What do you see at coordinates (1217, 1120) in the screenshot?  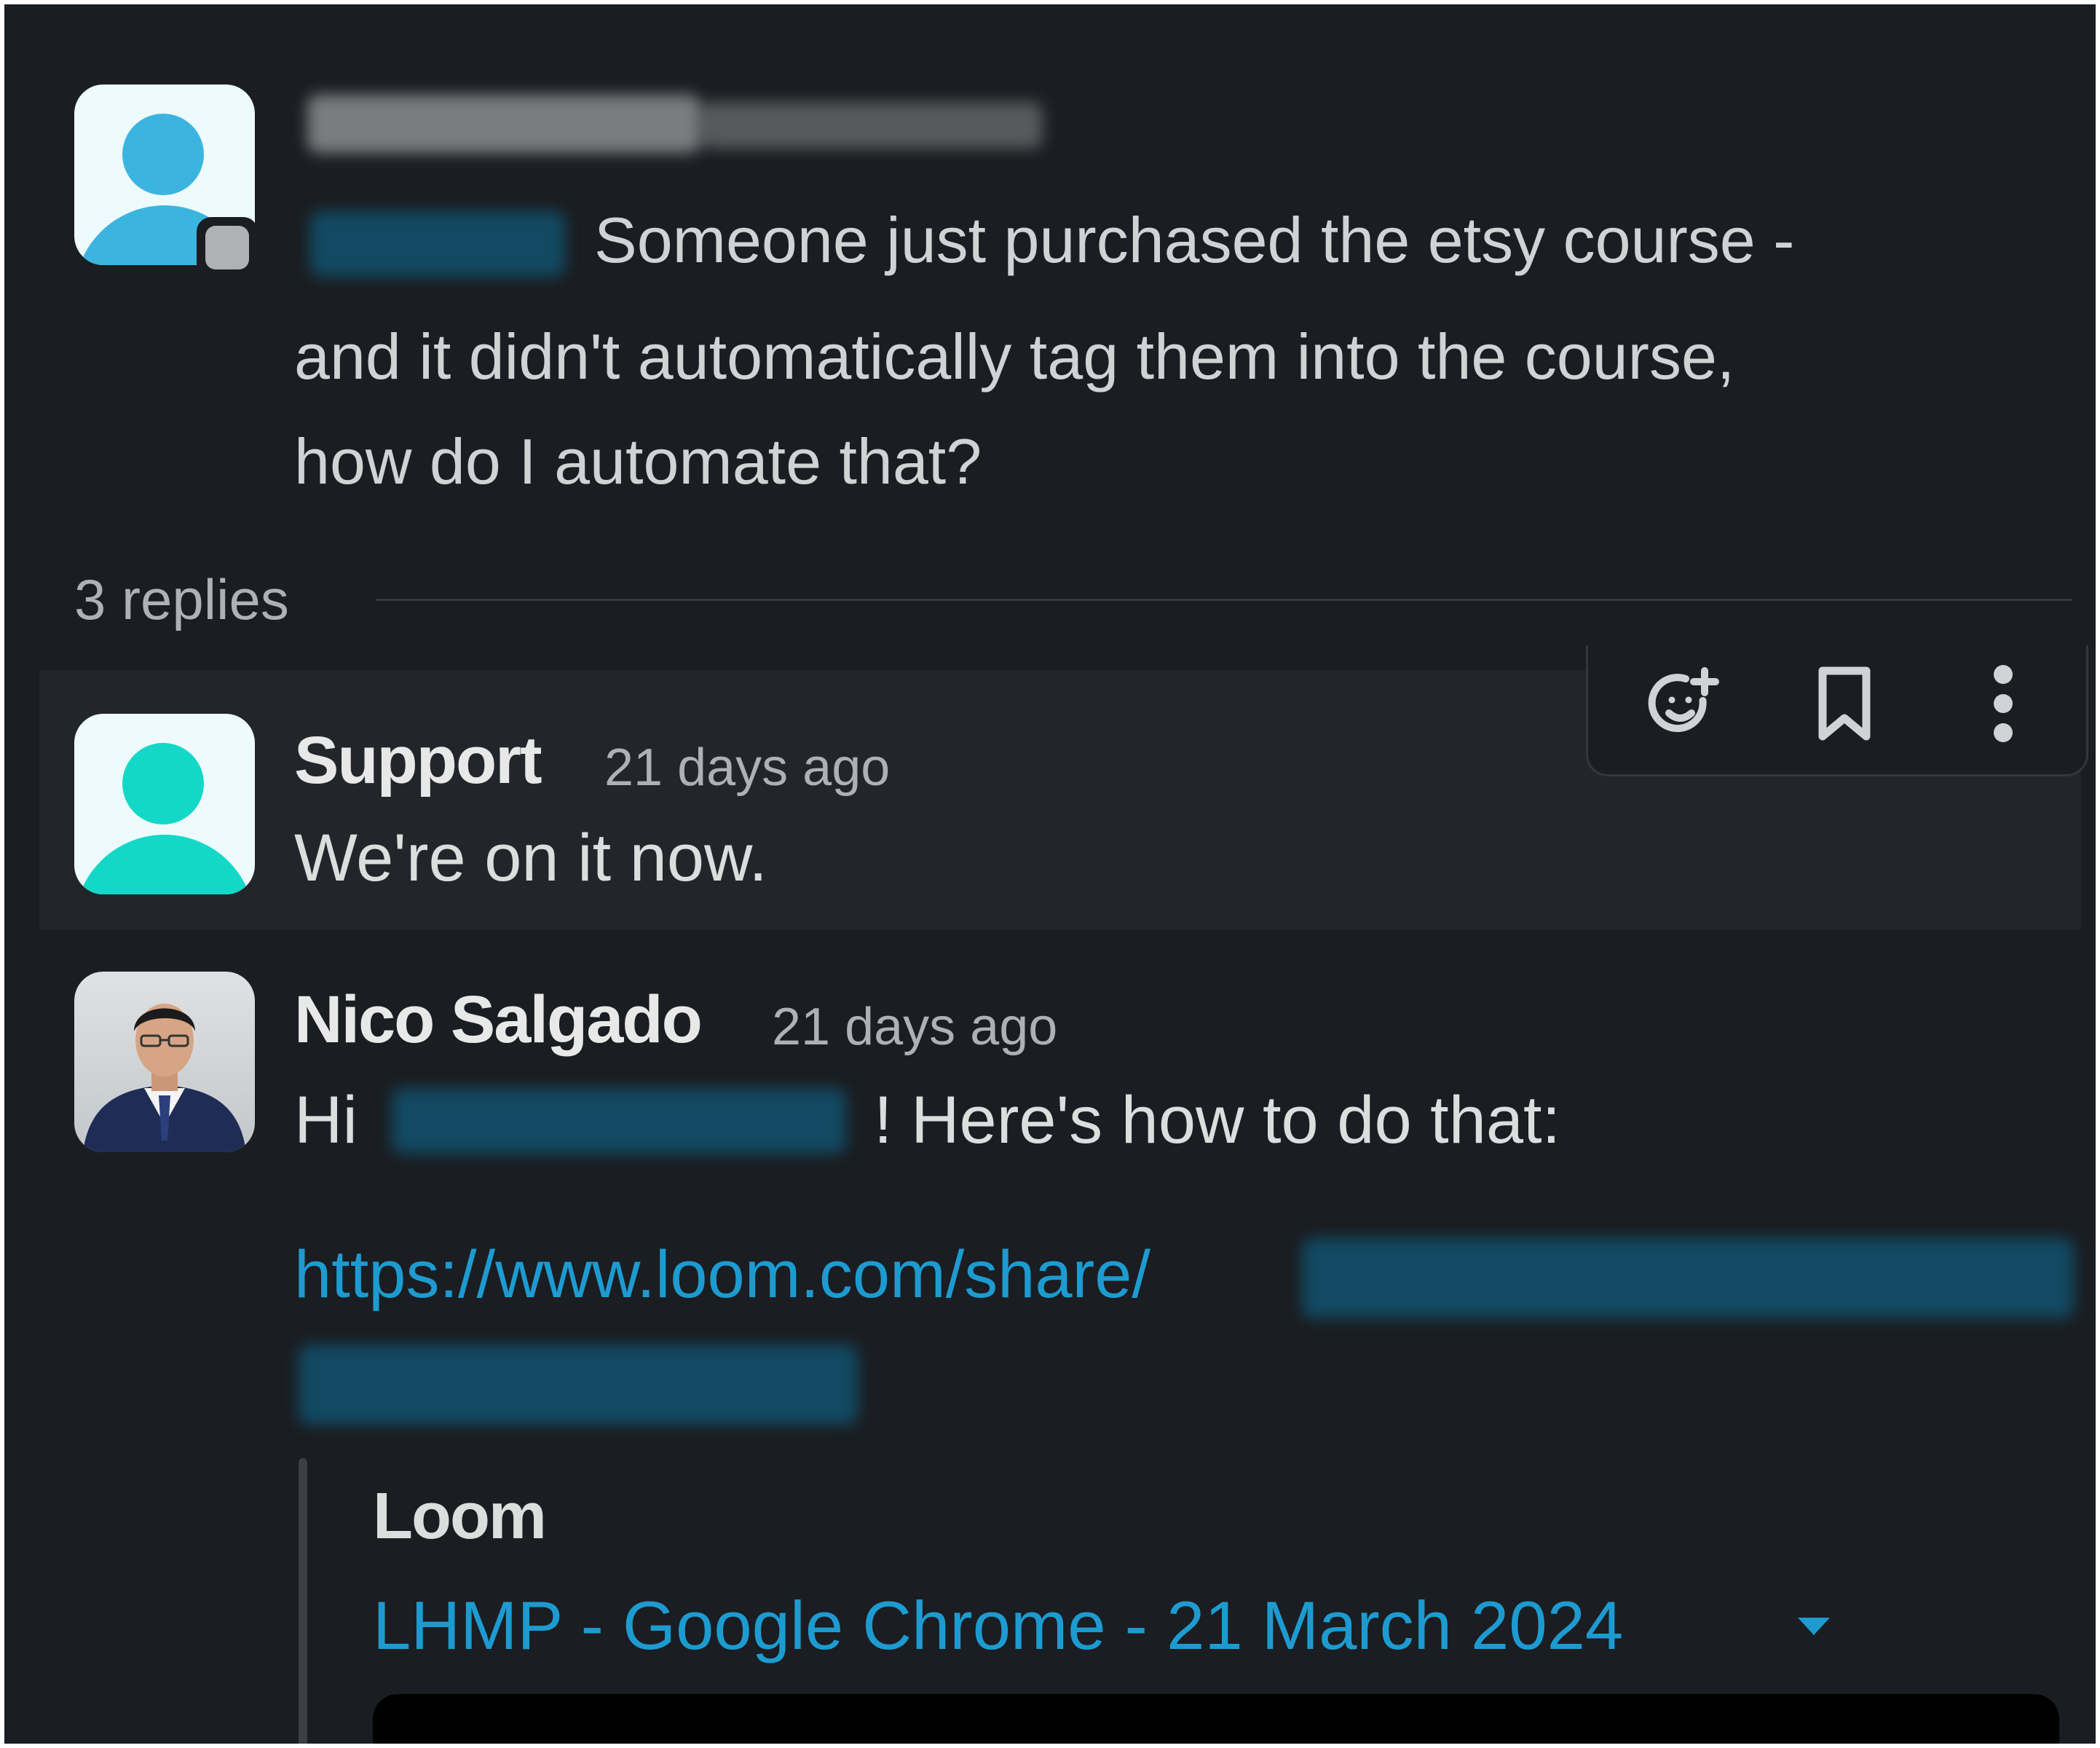 I see `reply-greeting-tail: ! Here's how to do that:` at bounding box center [1217, 1120].